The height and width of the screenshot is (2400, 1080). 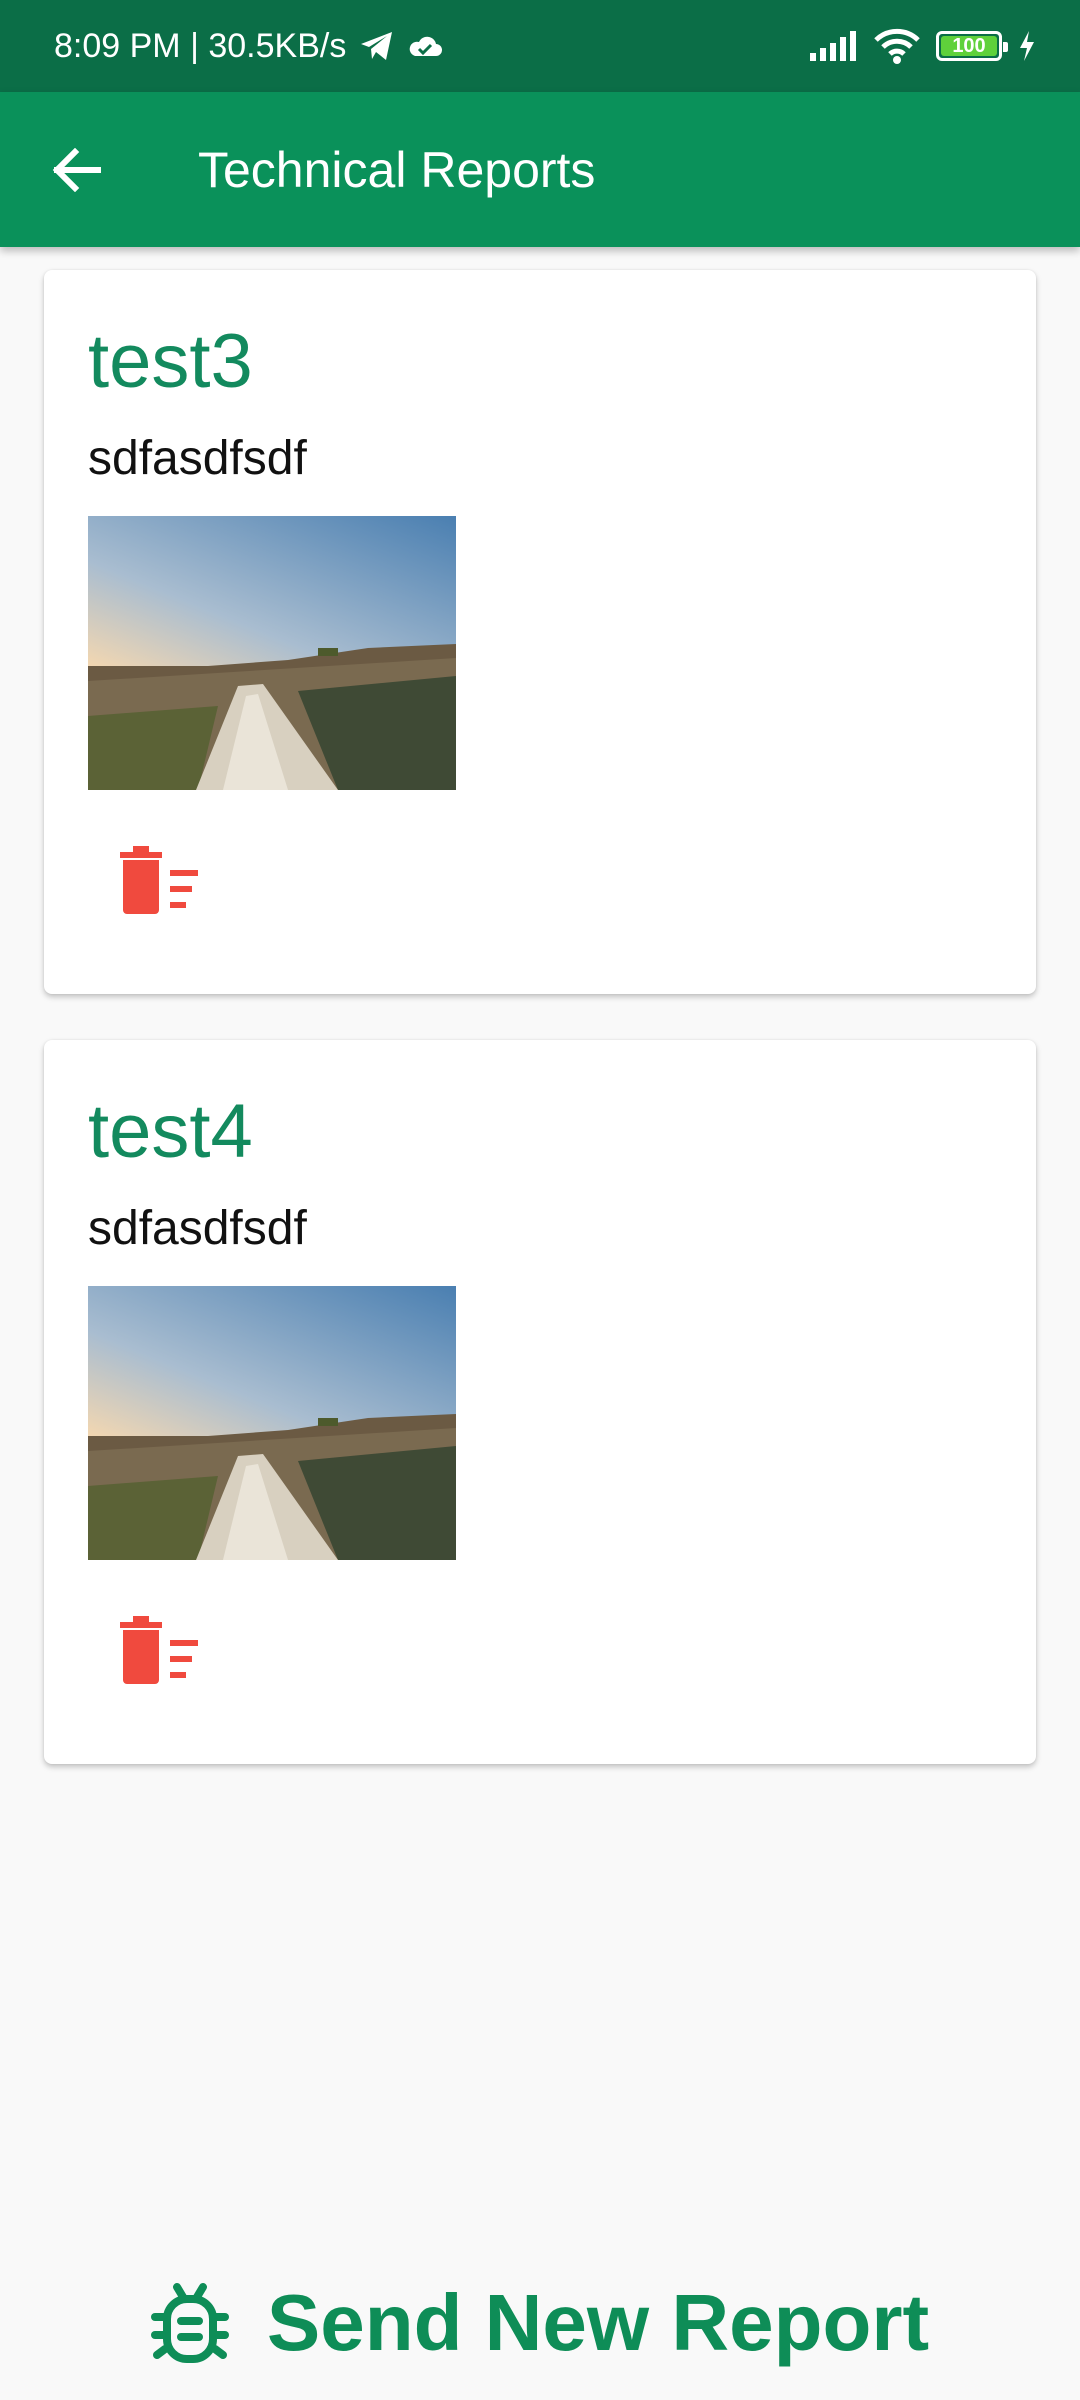 I want to click on cloud-icon, so click(x=426, y=46).